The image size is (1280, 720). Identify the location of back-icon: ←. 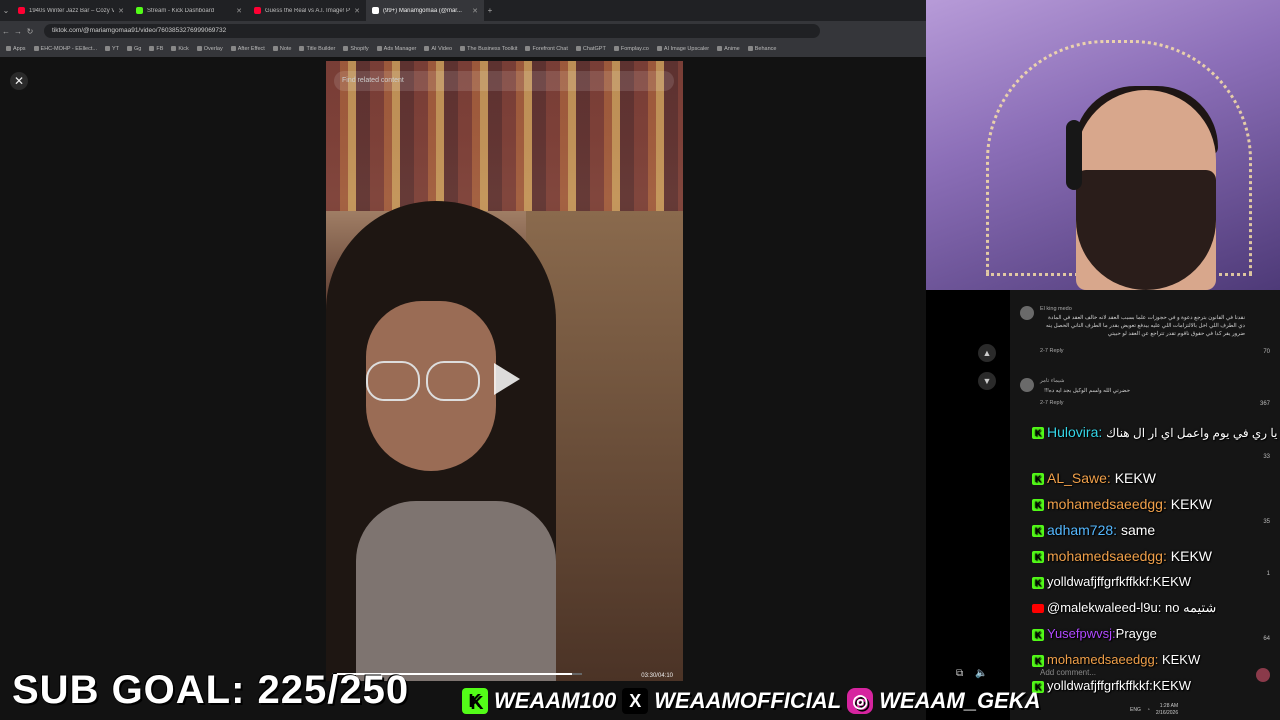
(6, 31).